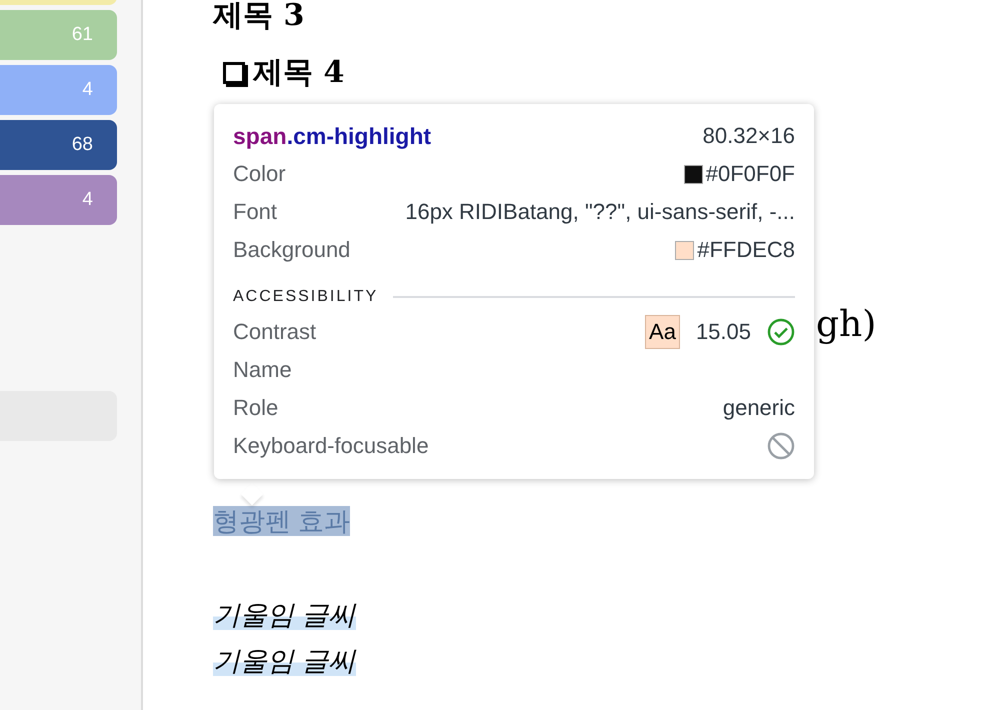 This screenshot has width=996, height=710. Describe the element at coordinates (259, 17) in the screenshot. I see `heading: 제목 3` at that location.